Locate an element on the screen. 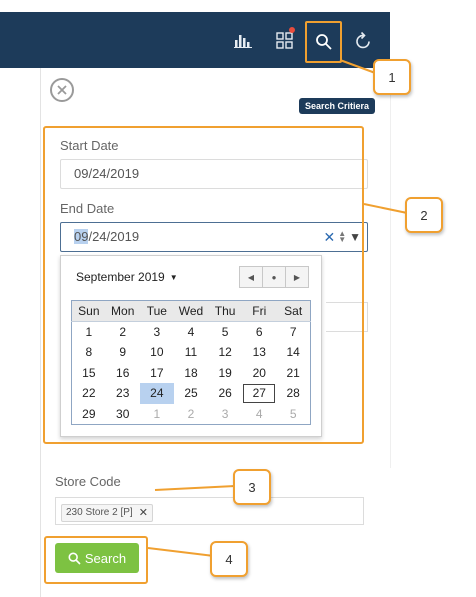 The height and width of the screenshot is (597, 476). callout-3: 3 is located at coordinates (252, 487).